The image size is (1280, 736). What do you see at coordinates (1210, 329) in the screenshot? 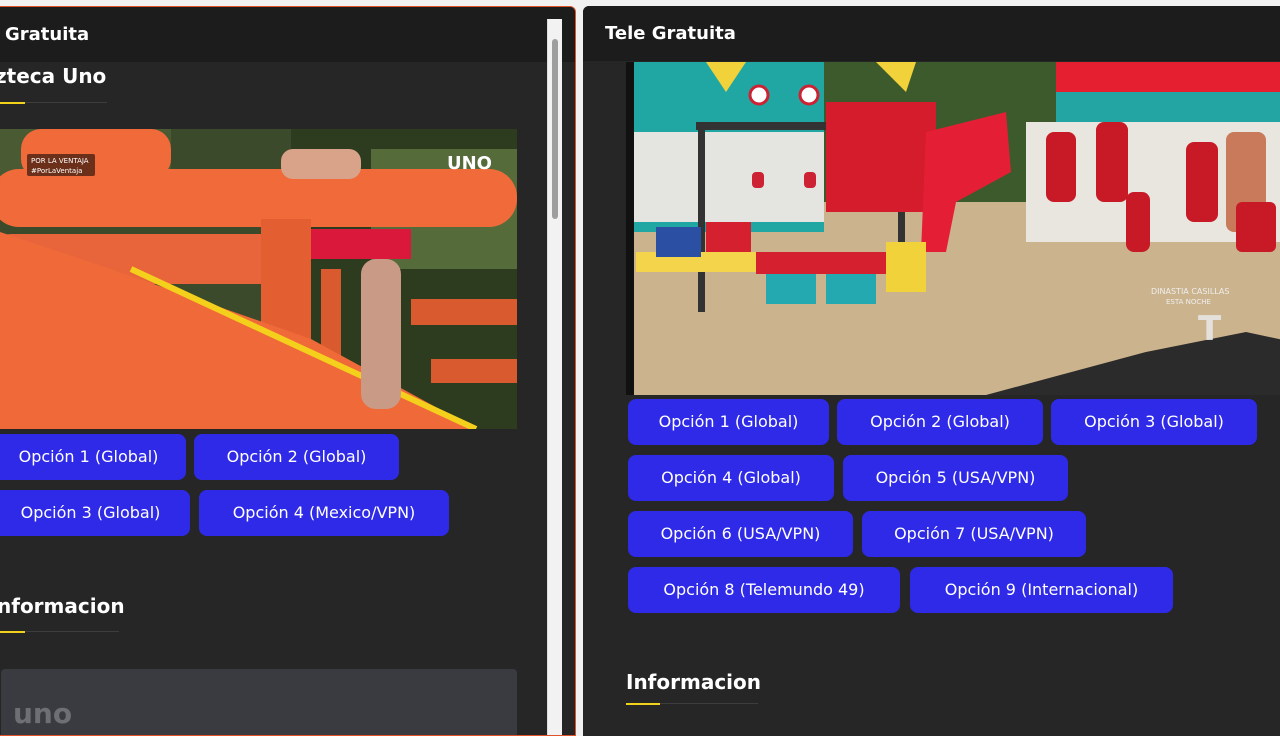
I see `telemundo-logo-icon: T` at bounding box center [1210, 329].